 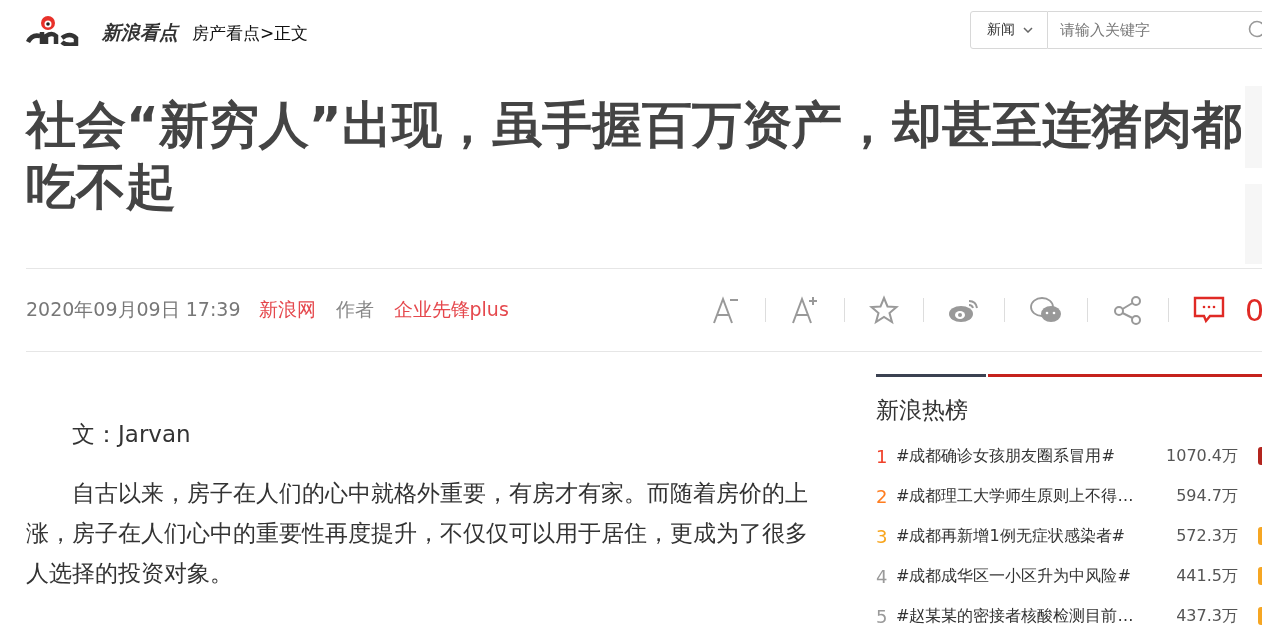 I want to click on category-dropdown: 新闻, so click(x=1009, y=30).